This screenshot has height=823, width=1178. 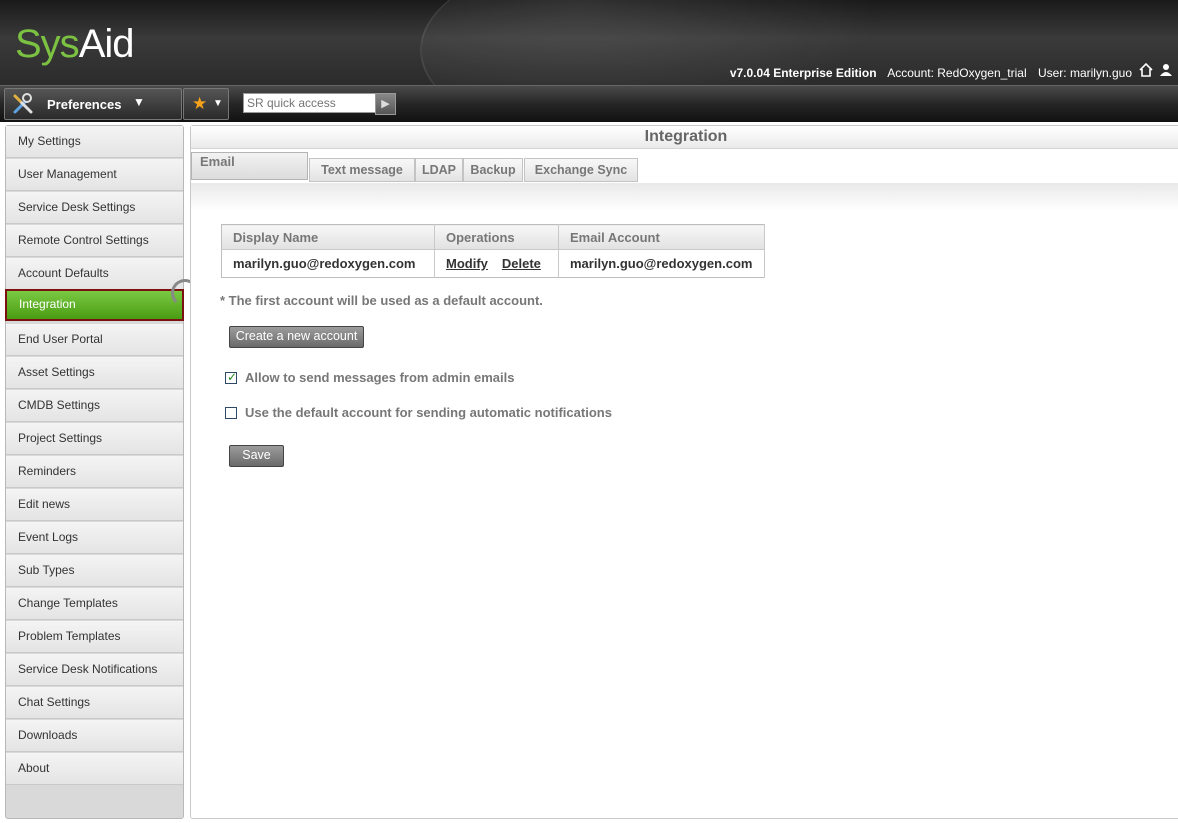 I want to click on cell-display-name: marilyn.guo@redoxygen.com, so click(x=328, y=263).